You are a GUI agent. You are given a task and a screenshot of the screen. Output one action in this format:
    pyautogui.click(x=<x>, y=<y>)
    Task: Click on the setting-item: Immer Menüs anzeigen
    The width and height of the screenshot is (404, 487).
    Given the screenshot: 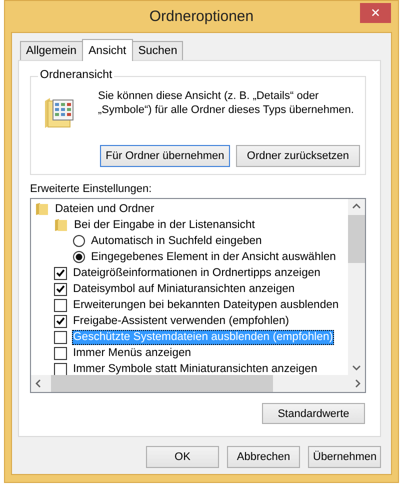 What is the action you would take?
    pyautogui.click(x=132, y=353)
    